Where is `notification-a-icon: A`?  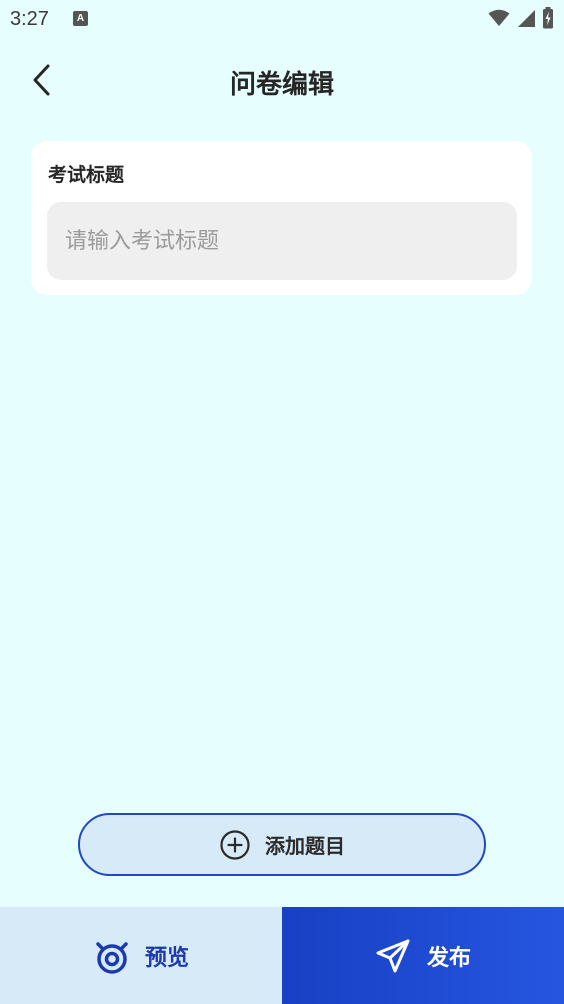 notification-a-icon: A is located at coordinates (80, 18).